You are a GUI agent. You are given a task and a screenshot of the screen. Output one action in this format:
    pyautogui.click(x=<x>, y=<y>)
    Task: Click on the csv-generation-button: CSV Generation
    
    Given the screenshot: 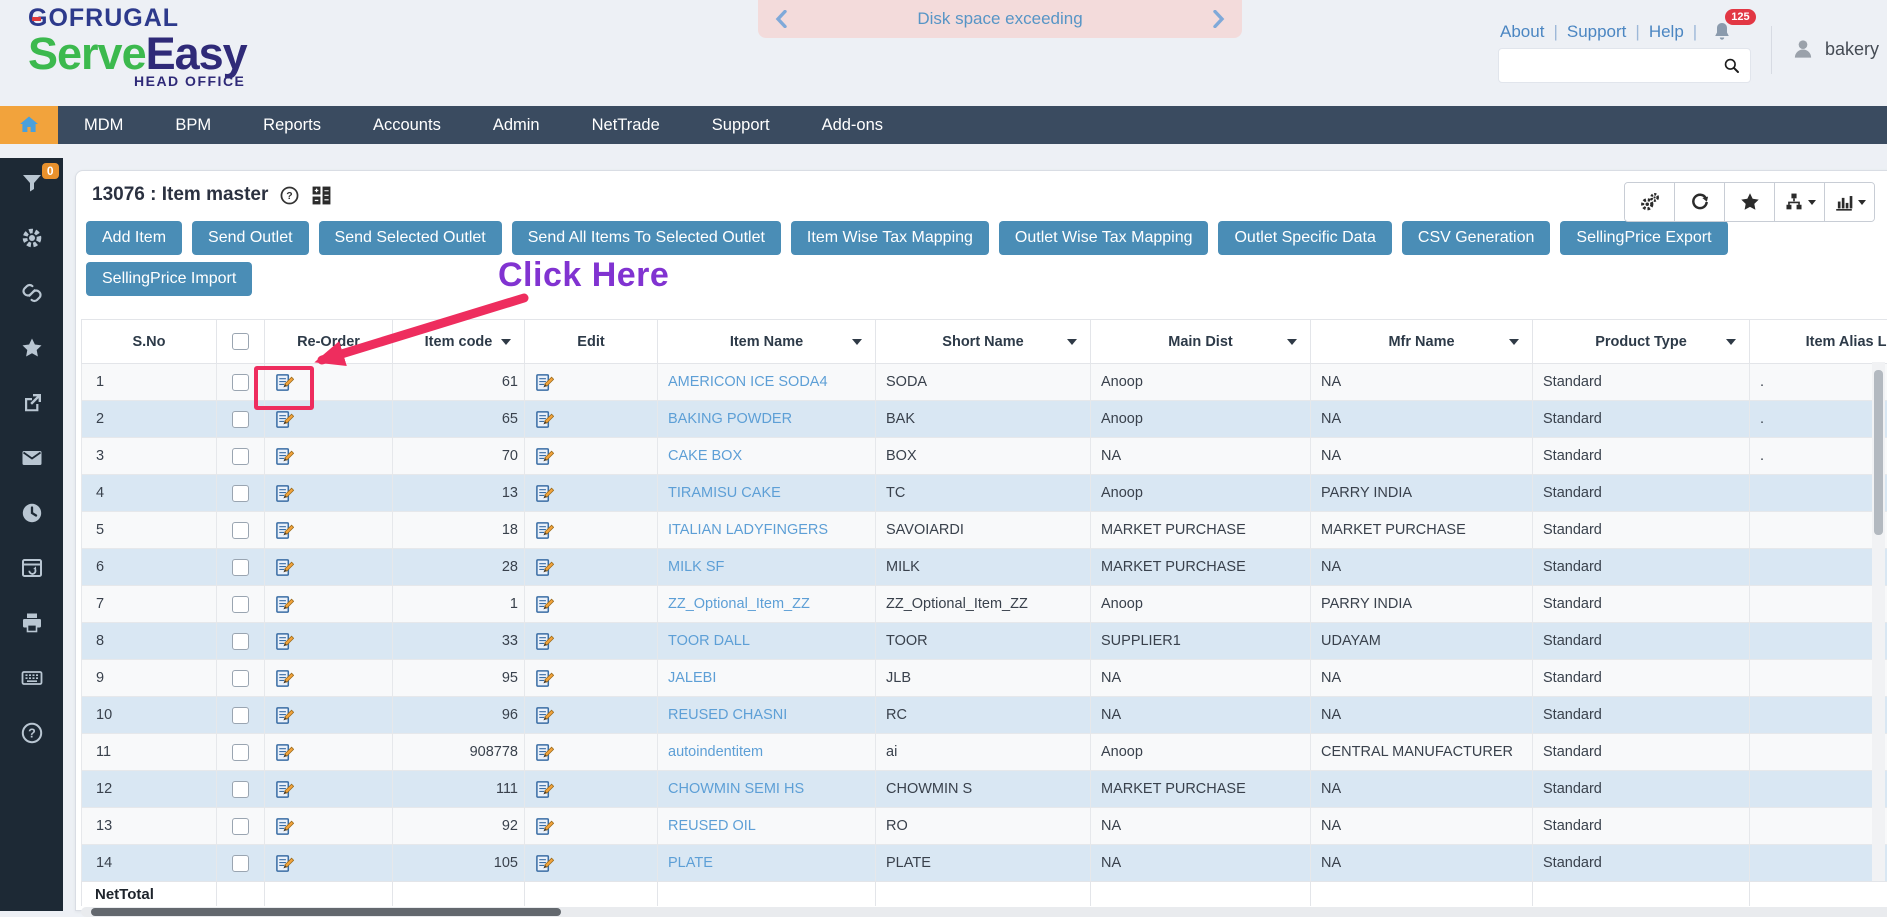 What is the action you would take?
    pyautogui.click(x=1476, y=238)
    